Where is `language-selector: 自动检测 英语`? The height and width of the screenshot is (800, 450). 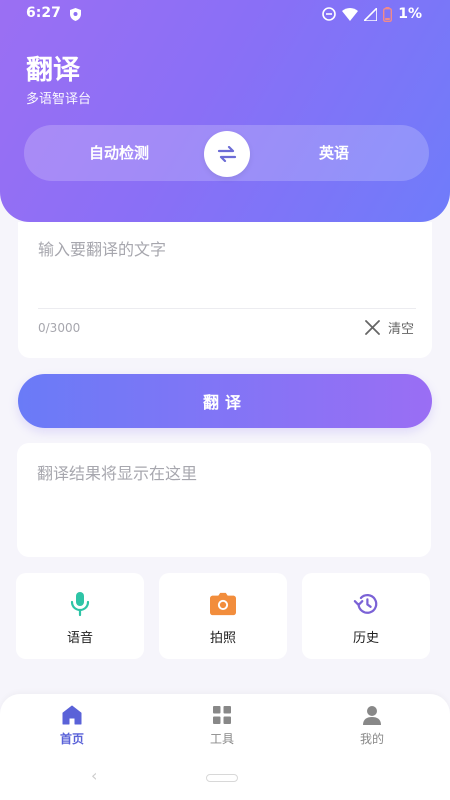
language-selector: 自动检测 英语 is located at coordinates (226, 153).